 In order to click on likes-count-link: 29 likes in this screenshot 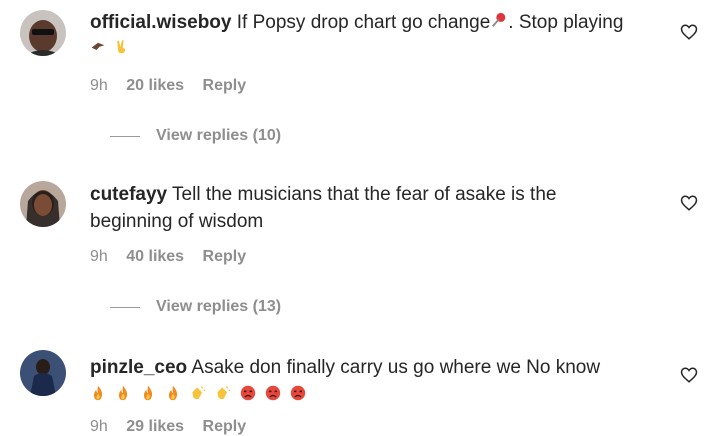, I will do `click(155, 426)`.